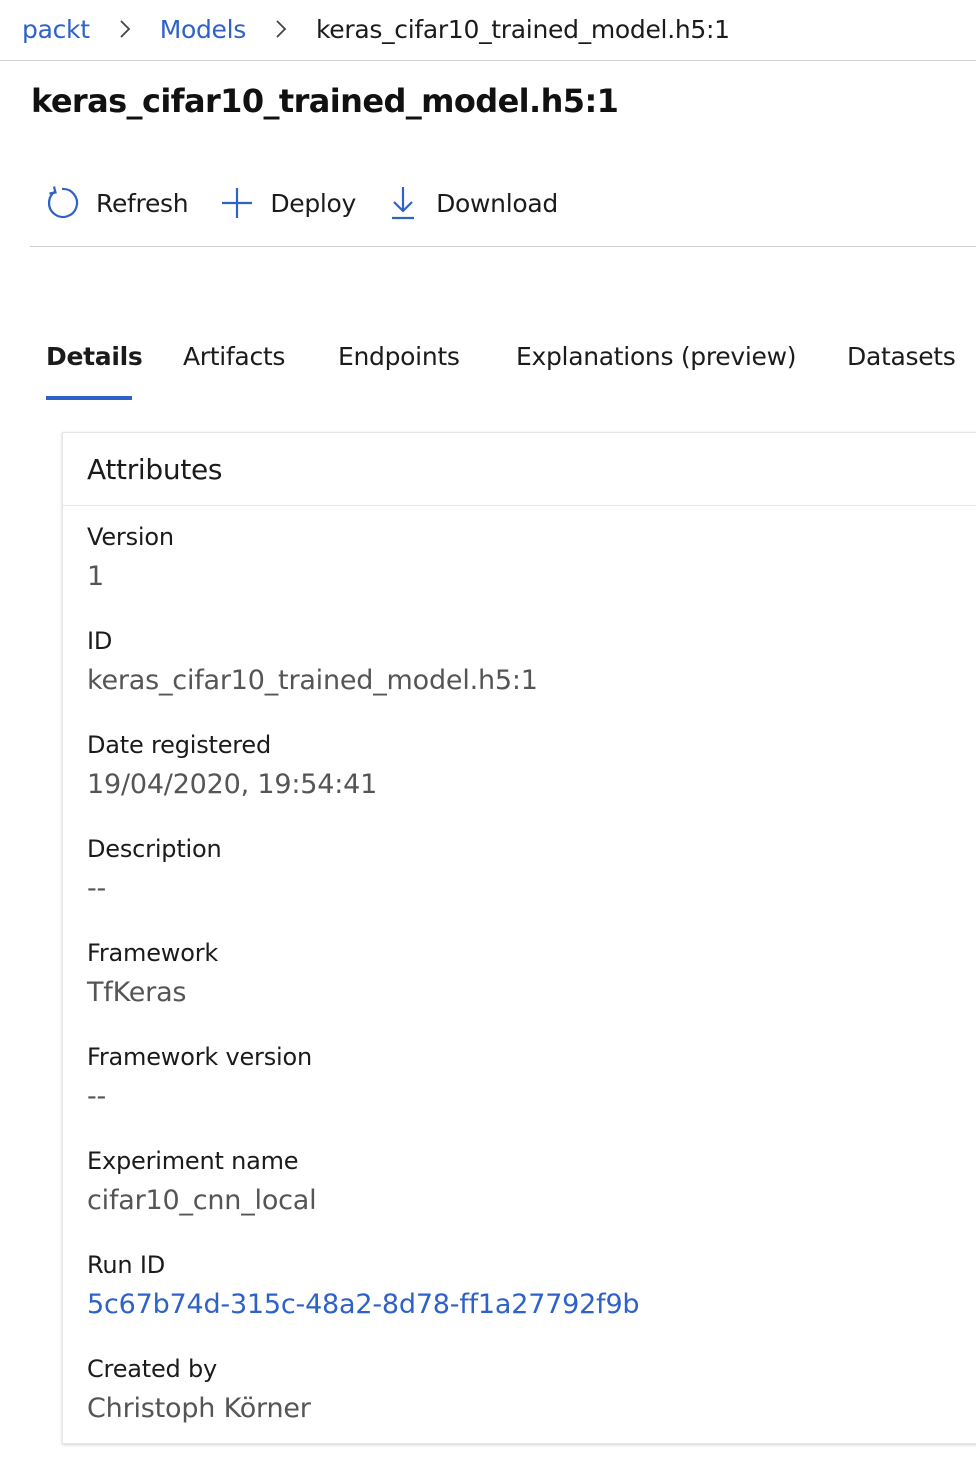 Image resolution: width=976 pixels, height=1462 pixels. What do you see at coordinates (312, 680) in the screenshot?
I see `attribute-value: keras_cifar10_trained_model.h5:1` at bounding box center [312, 680].